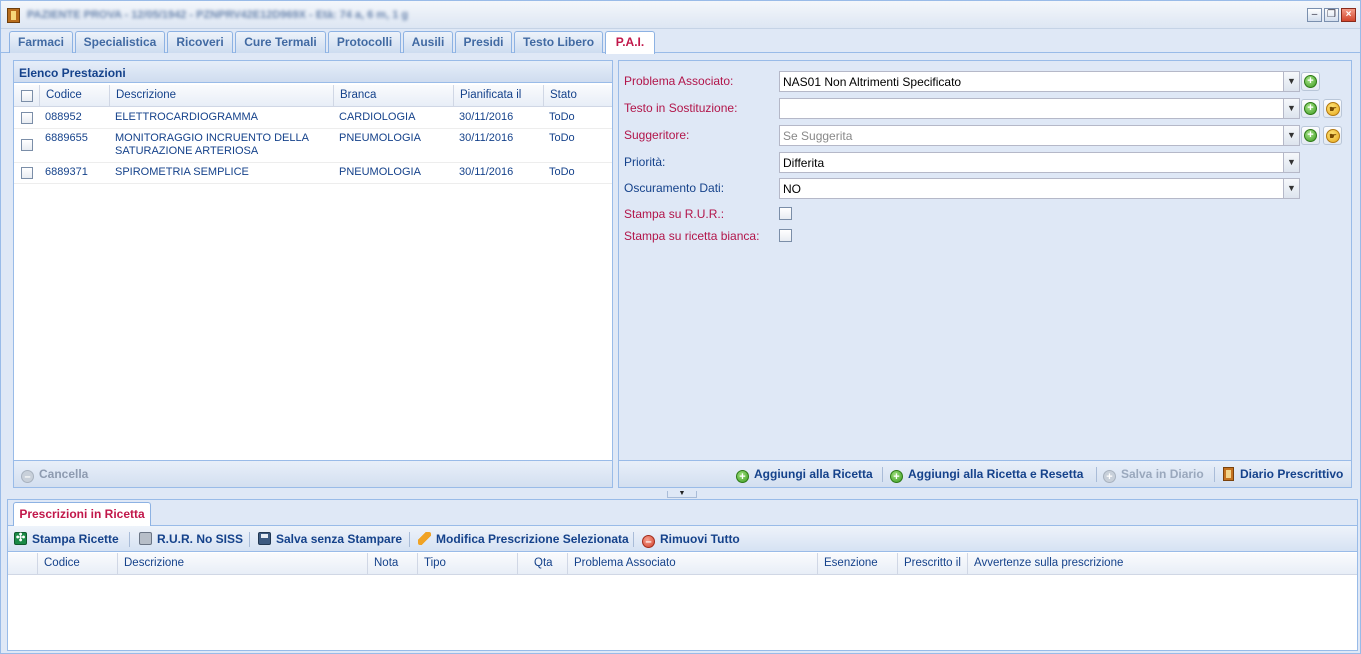 This screenshot has width=1361, height=654. What do you see at coordinates (339, 539) in the screenshot?
I see `salva-label: Salva senza Stampare` at bounding box center [339, 539].